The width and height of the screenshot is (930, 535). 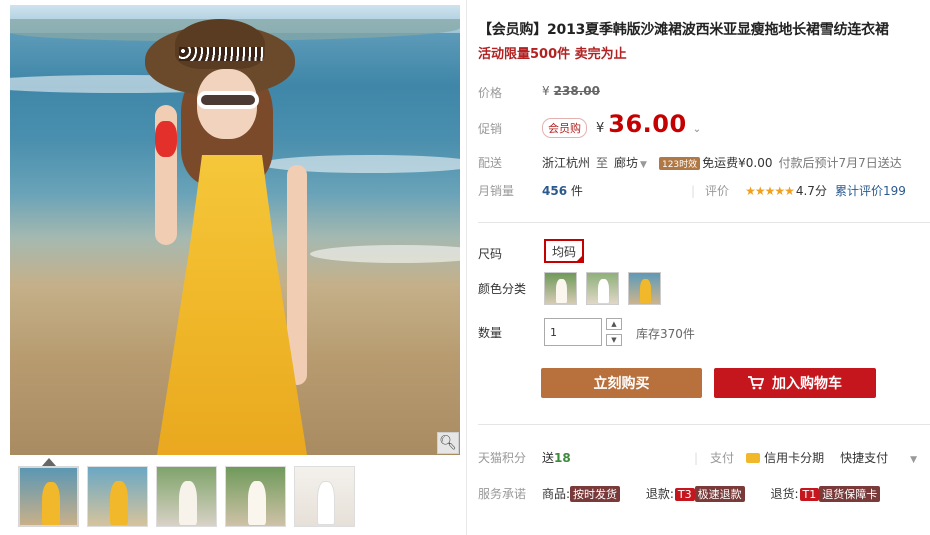 What do you see at coordinates (807, 384) in the screenshot?
I see `add-to-cart-label: 加入购物车` at bounding box center [807, 384].